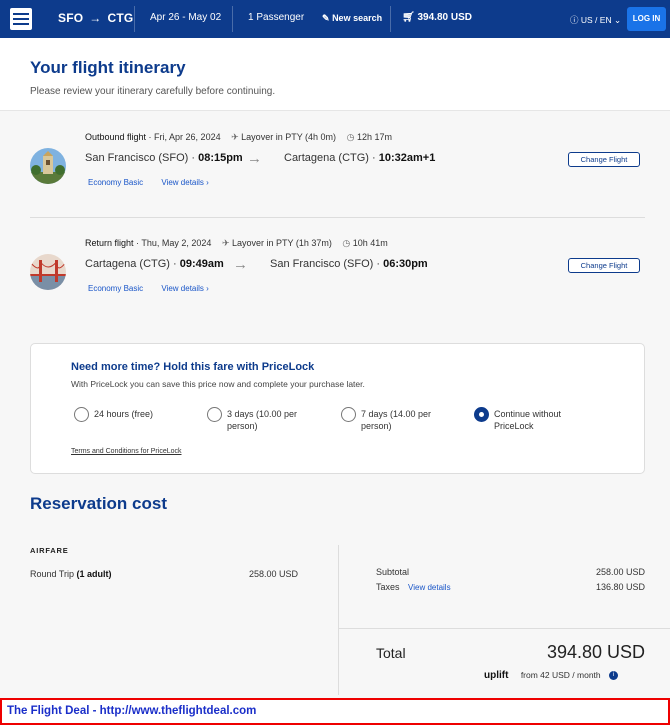 This screenshot has width=670, height=725. Describe the element at coordinates (220, 158) in the screenshot. I see `departure-time: 08:15pm` at that location.